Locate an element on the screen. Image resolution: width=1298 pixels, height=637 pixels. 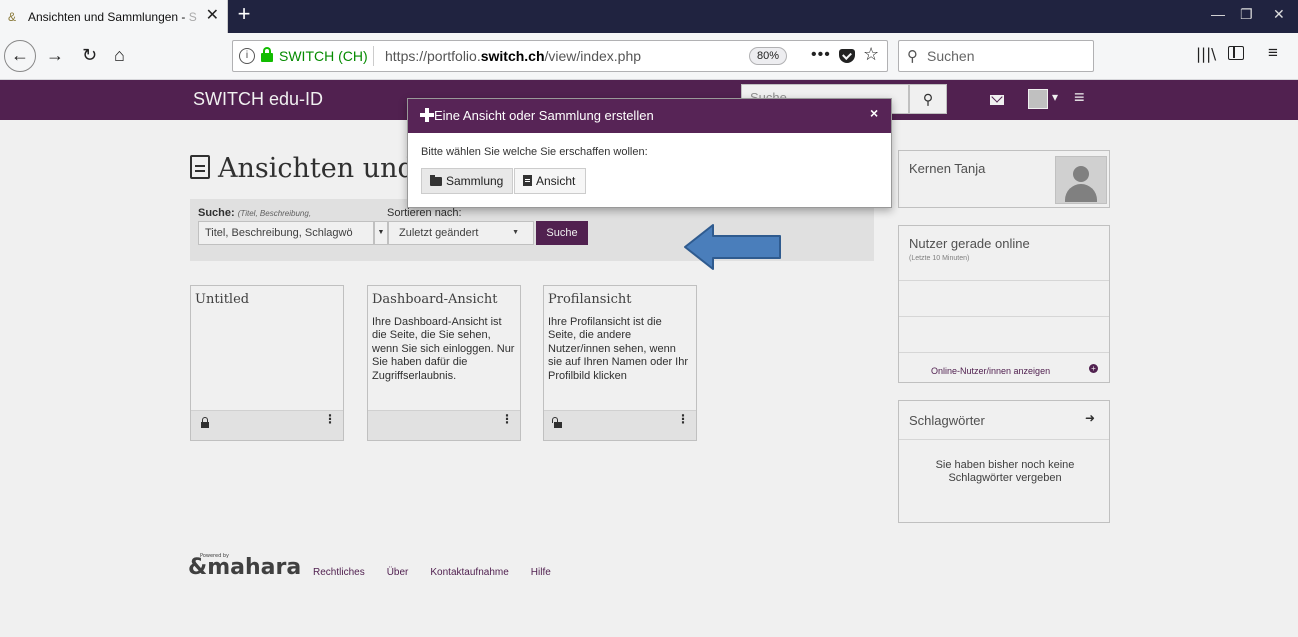
create-view-button: Ansicht is located at coordinates (550, 181).